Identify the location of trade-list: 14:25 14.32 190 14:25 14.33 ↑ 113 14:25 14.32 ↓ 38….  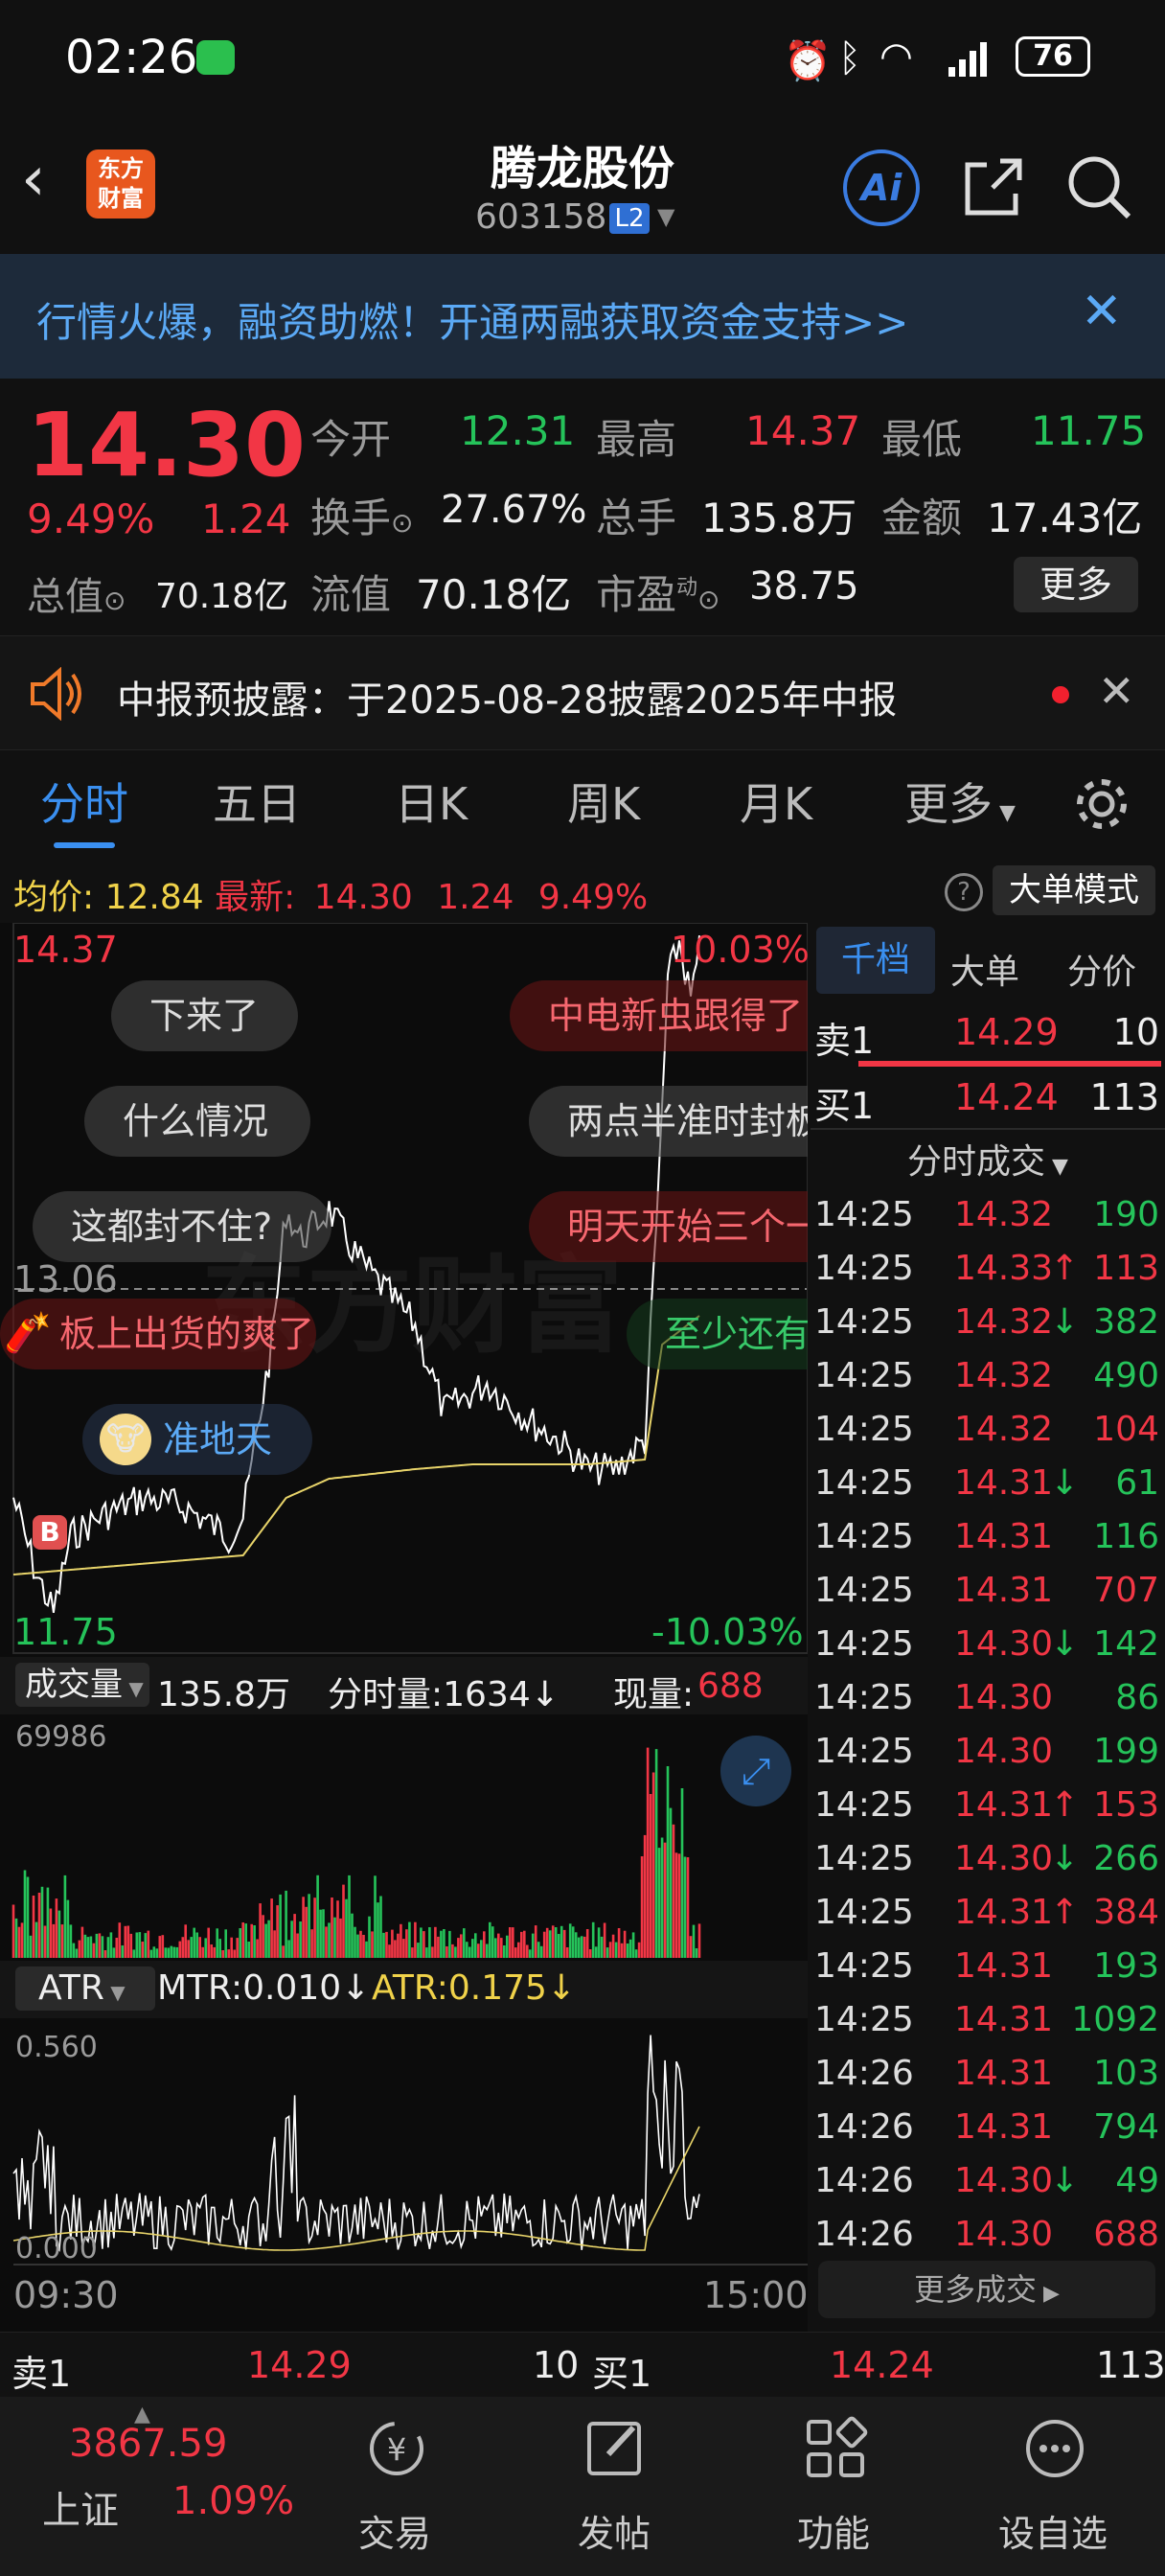
(988, 1725).